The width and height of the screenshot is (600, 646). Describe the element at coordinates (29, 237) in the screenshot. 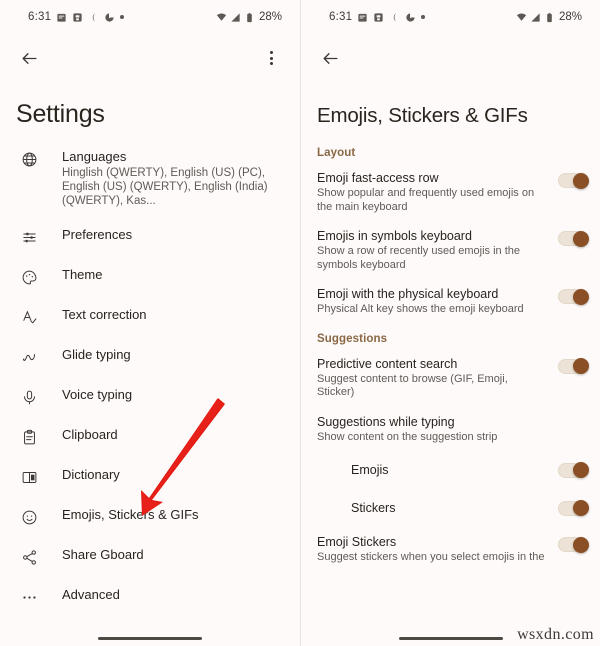

I see `sliders-icon` at that location.